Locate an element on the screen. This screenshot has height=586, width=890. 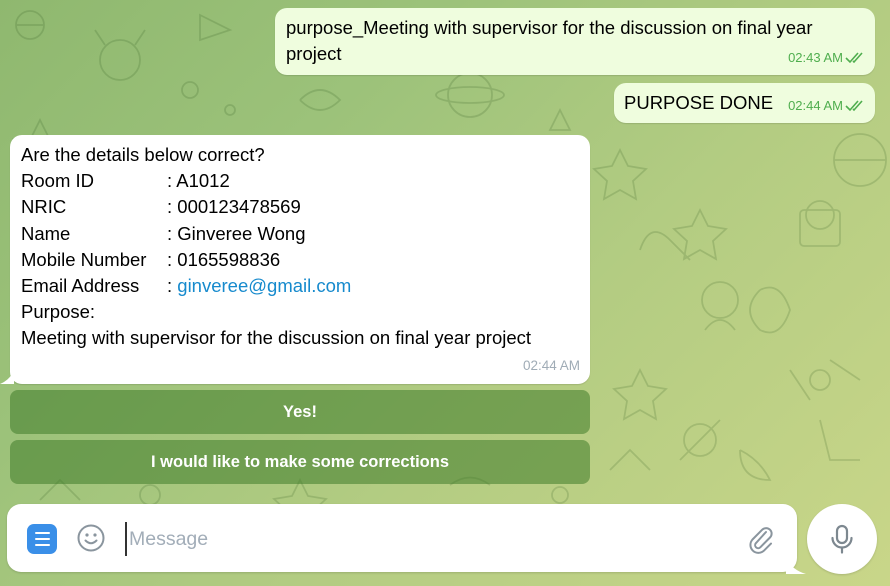
detail-value: : 000123478569 is located at coordinates (234, 207).